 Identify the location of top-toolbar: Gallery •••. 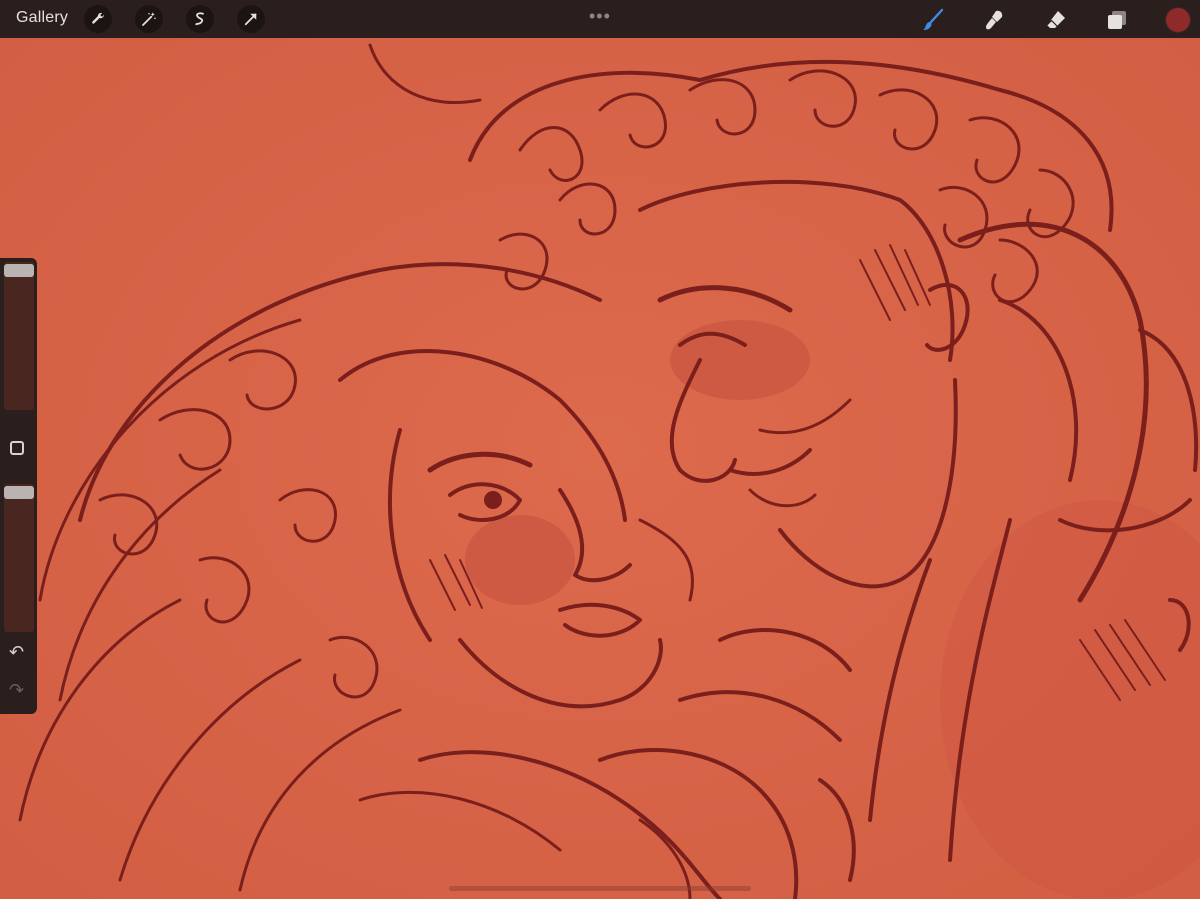
(600, 19).